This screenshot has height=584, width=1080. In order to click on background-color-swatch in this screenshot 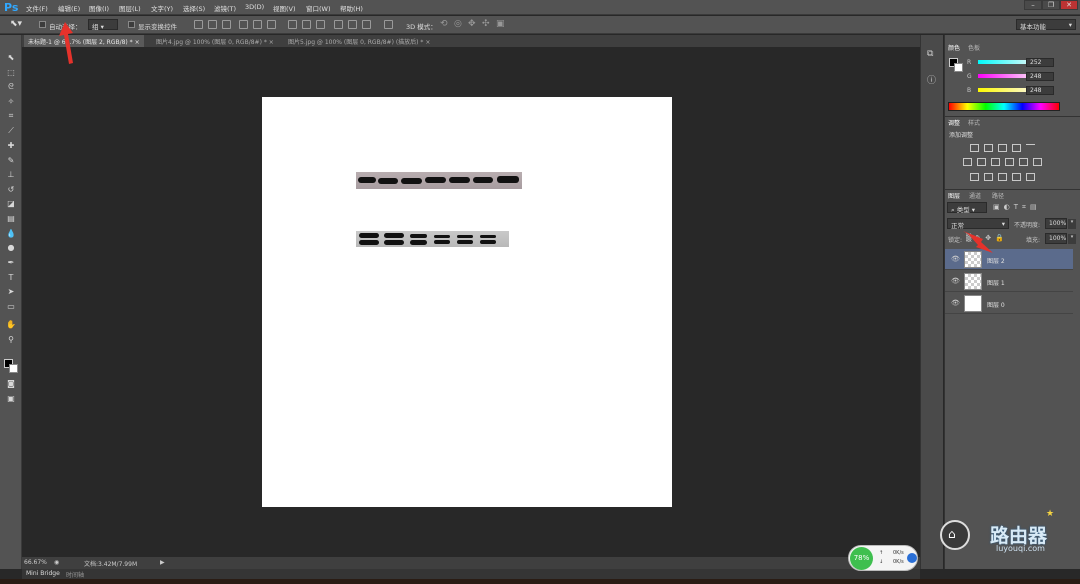, I will do `click(13, 368)`.